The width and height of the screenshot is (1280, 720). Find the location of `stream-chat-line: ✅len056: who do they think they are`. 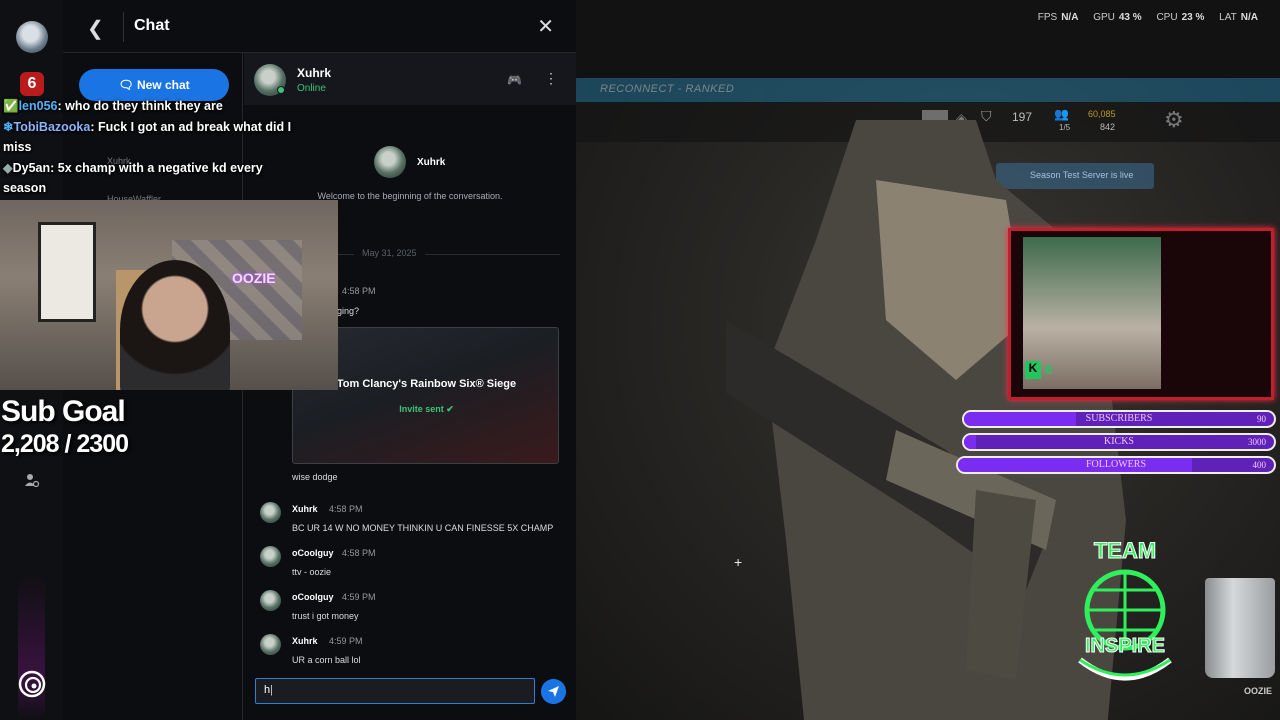

stream-chat-line: ✅len056: who do they think they are is located at coordinates (153, 106).